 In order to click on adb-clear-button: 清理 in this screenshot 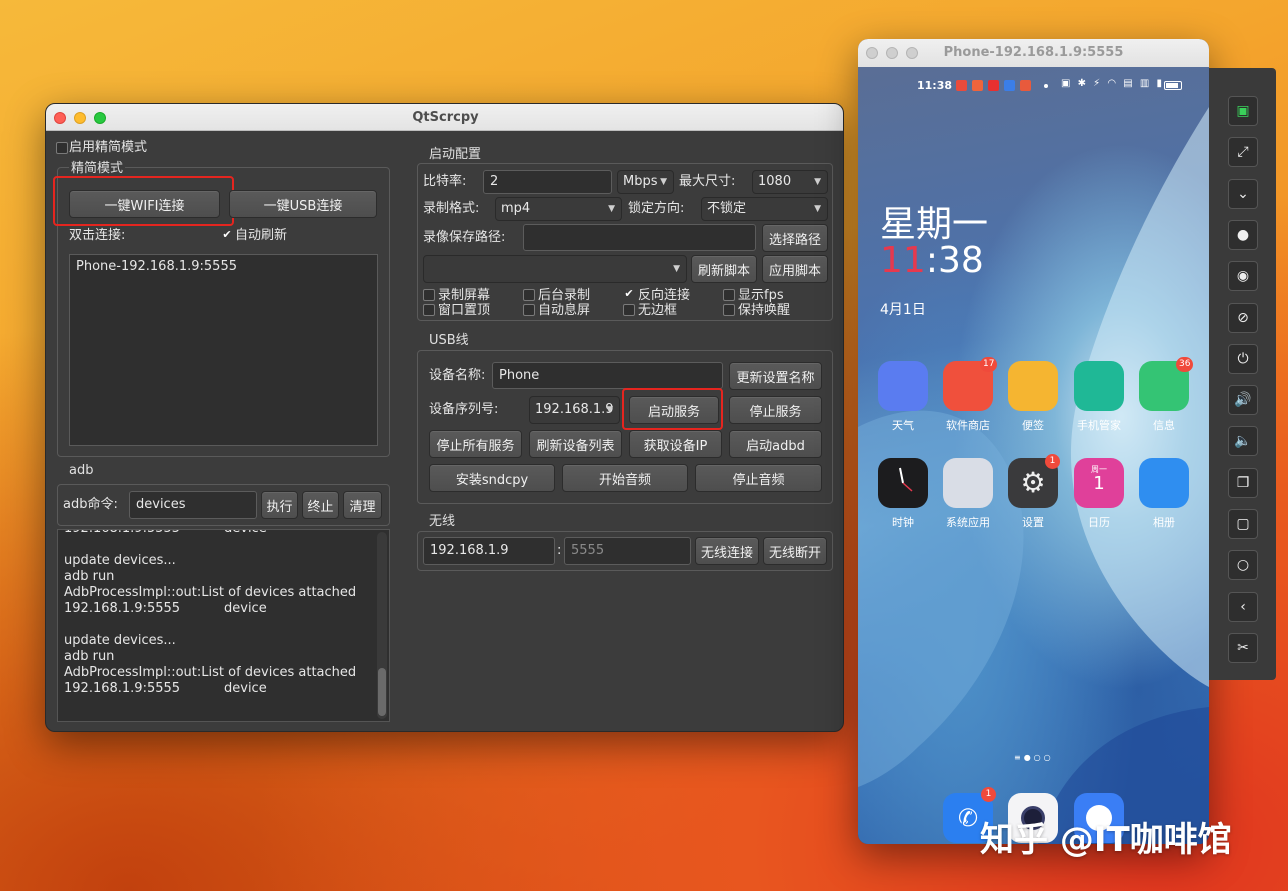, I will do `click(362, 505)`.